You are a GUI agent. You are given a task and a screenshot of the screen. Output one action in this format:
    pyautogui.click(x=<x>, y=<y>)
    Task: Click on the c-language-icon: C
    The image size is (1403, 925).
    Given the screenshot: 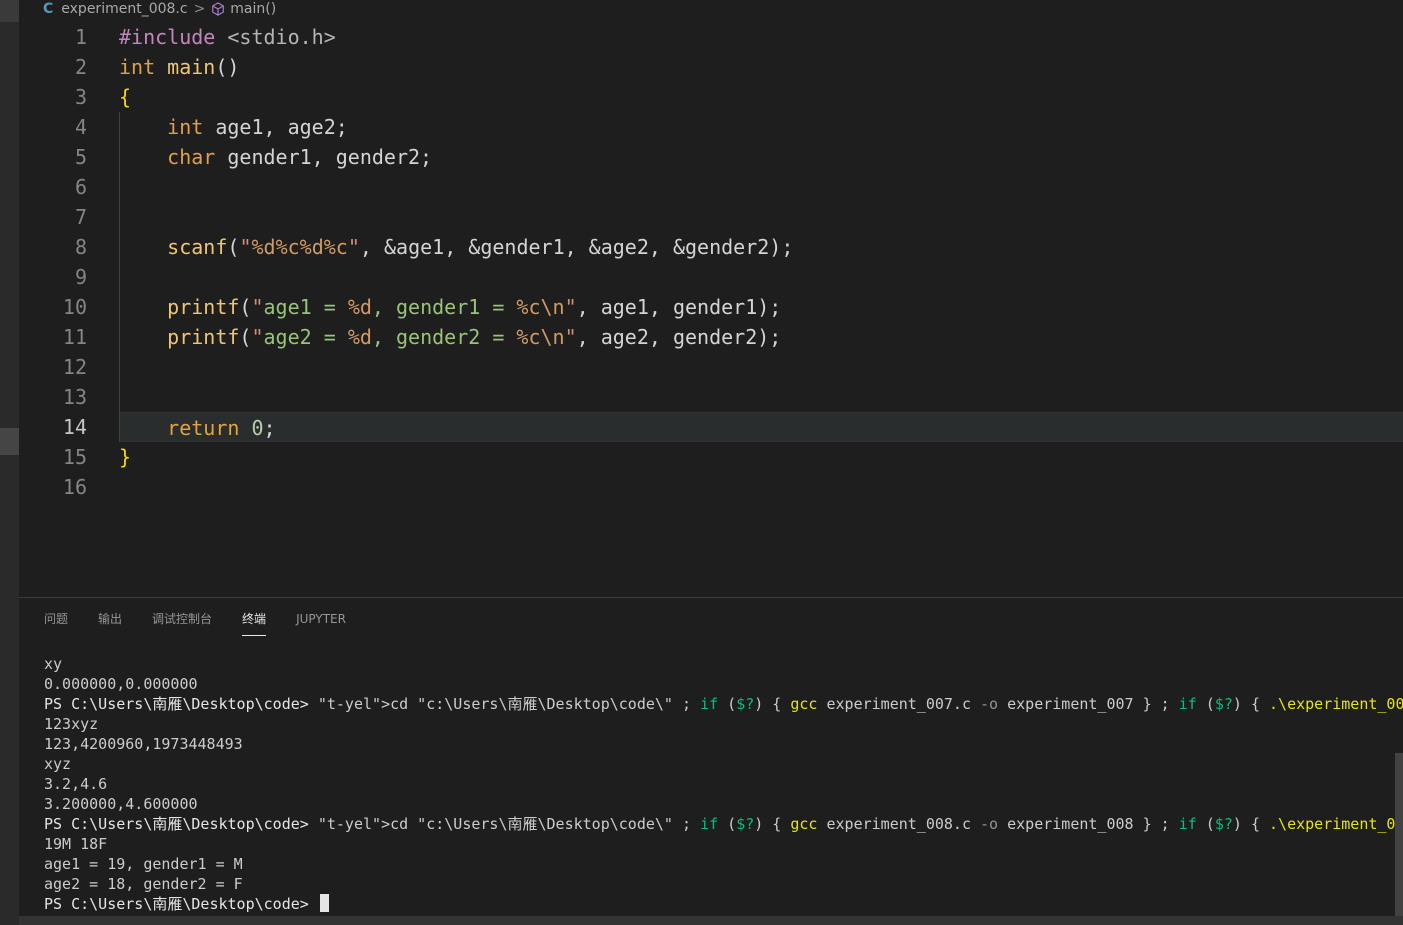 What is the action you would take?
    pyautogui.click(x=48, y=9)
    